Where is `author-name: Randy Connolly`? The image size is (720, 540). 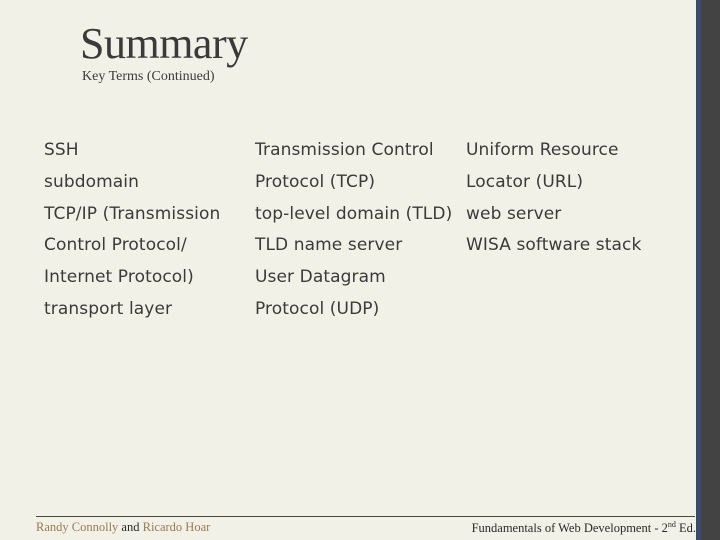 author-name: Randy Connolly is located at coordinates (77, 527).